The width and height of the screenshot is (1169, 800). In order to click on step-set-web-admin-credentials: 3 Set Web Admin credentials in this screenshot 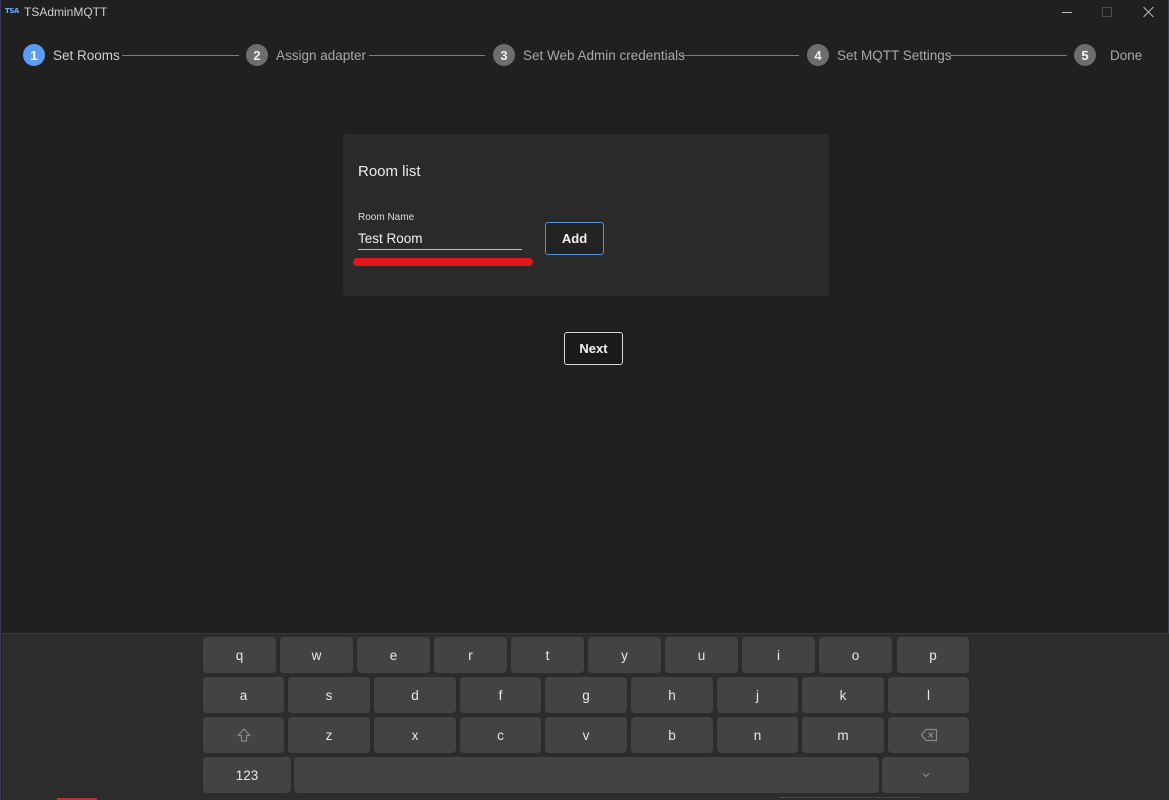, I will do `click(589, 55)`.